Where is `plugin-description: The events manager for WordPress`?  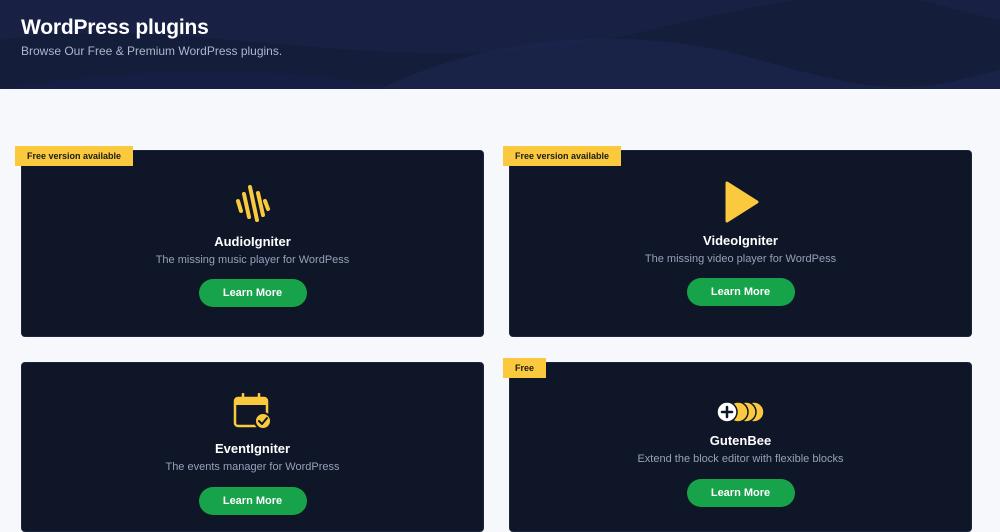
plugin-description: The events manager for WordPress is located at coordinates (252, 467).